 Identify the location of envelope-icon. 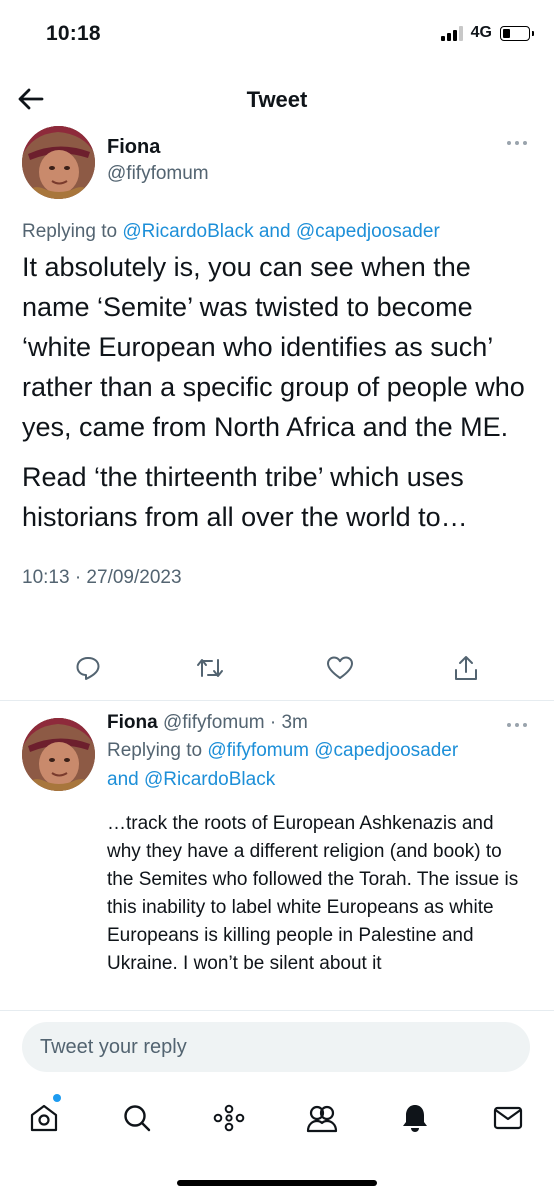
(508, 1118).